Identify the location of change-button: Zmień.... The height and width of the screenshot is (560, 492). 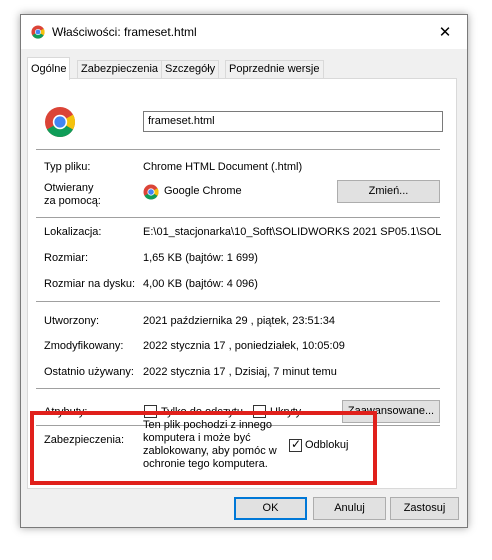
(388, 191).